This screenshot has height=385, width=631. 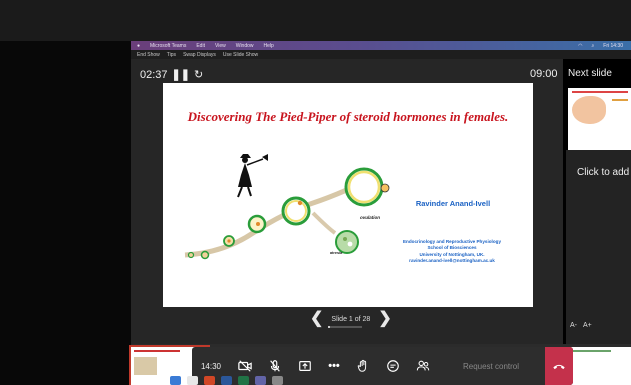 What do you see at coordinates (453, 203) in the screenshot?
I see `author-name: Ravinder Anand-Ivell` at bounding box center [453, 203].